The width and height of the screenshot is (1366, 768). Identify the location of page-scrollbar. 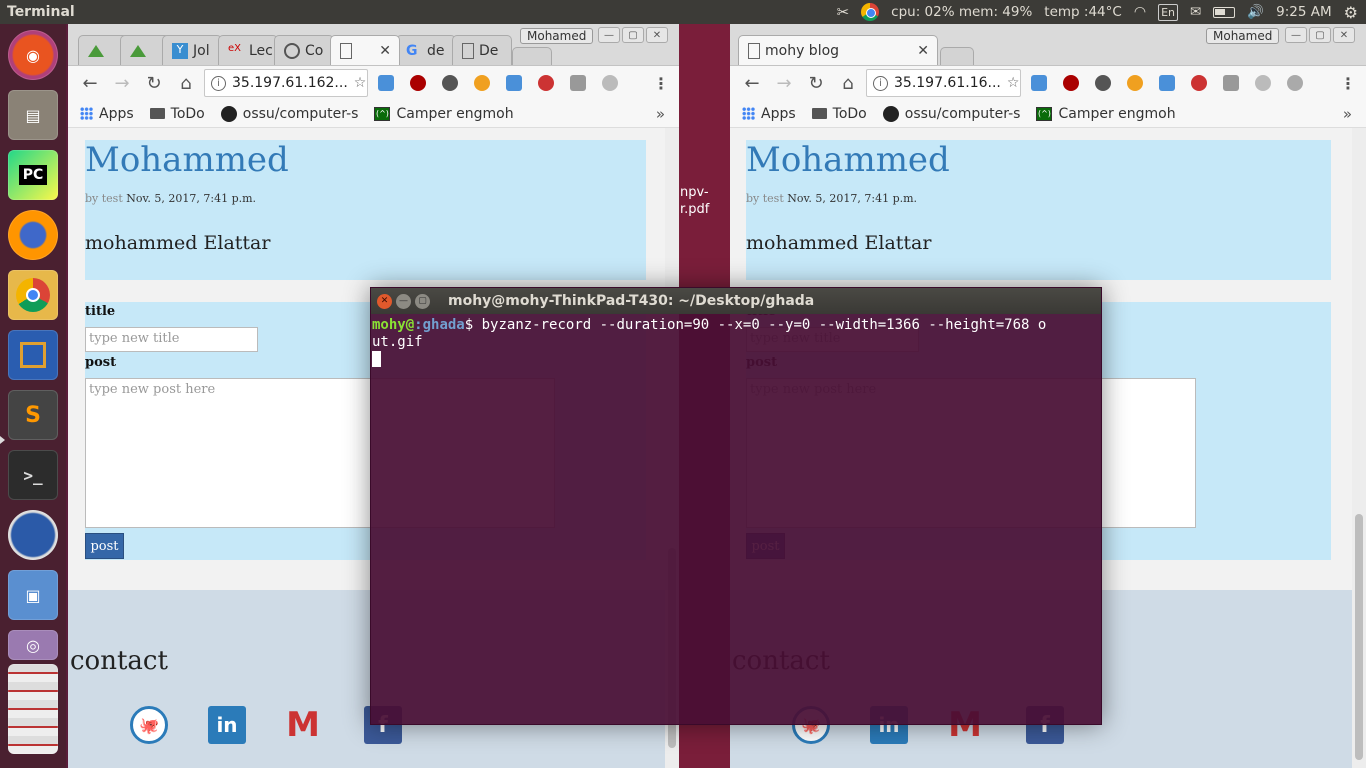
(1359, 448).